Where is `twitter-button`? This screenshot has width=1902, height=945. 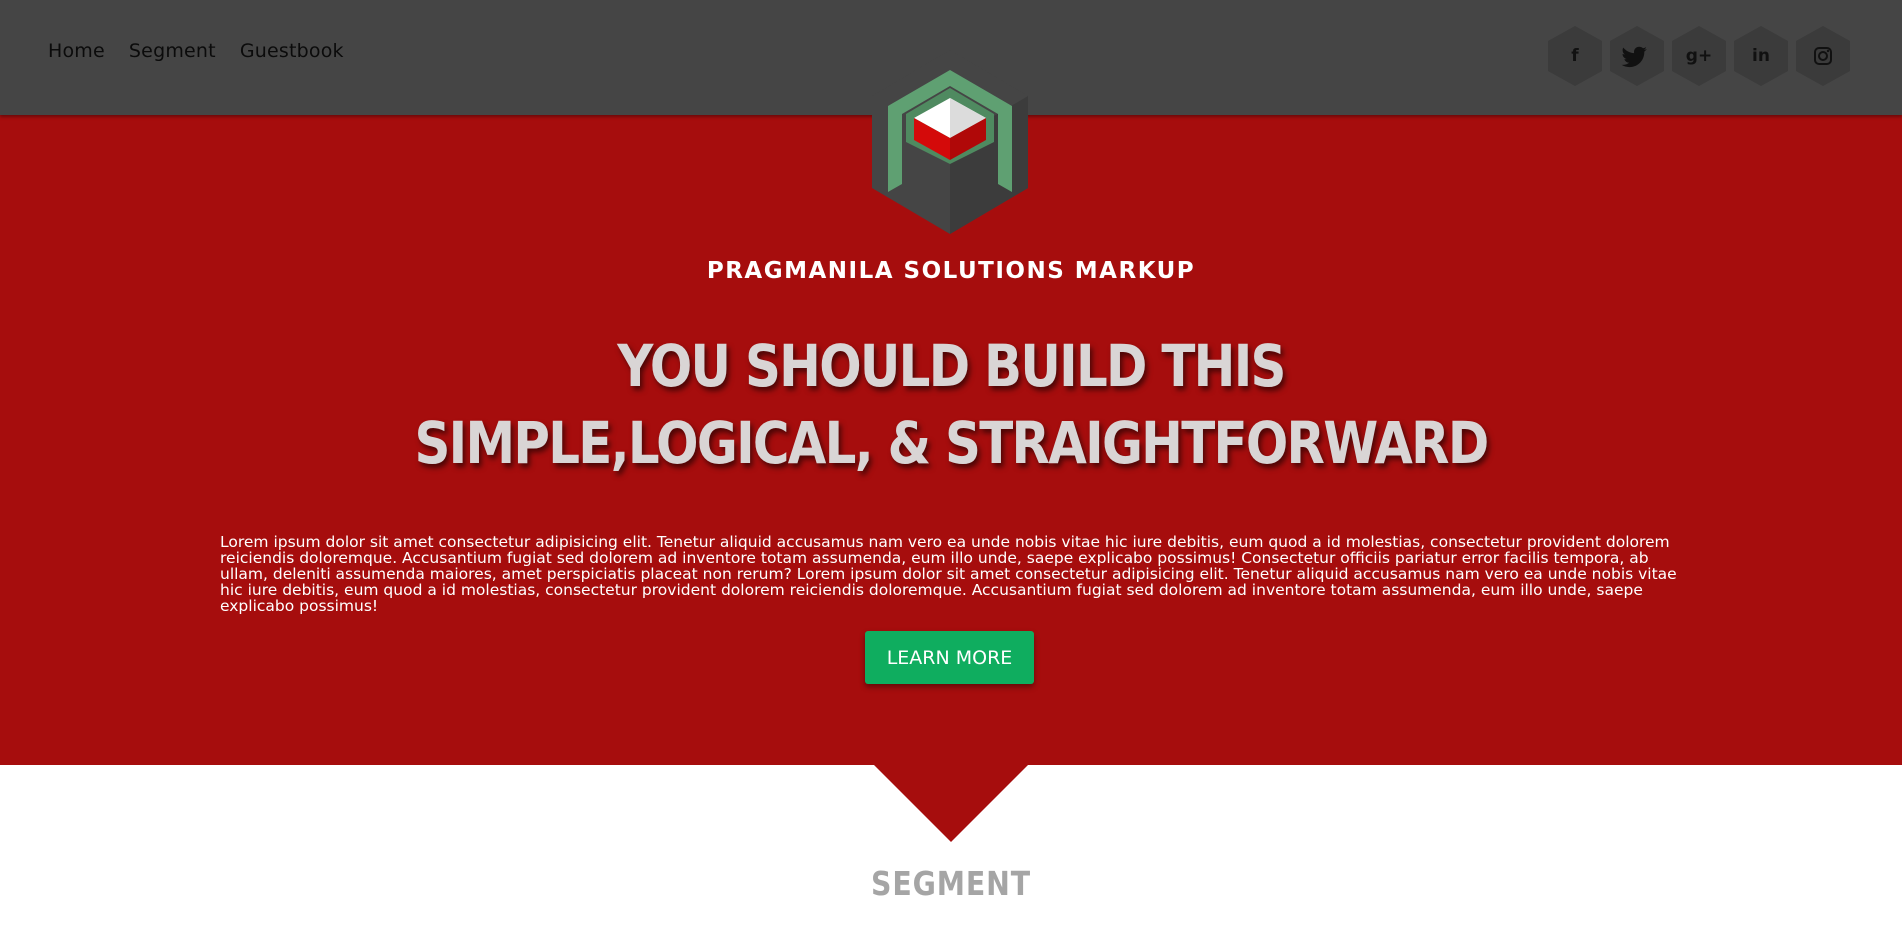 twitter-button is located at coordinates (1637, 56).